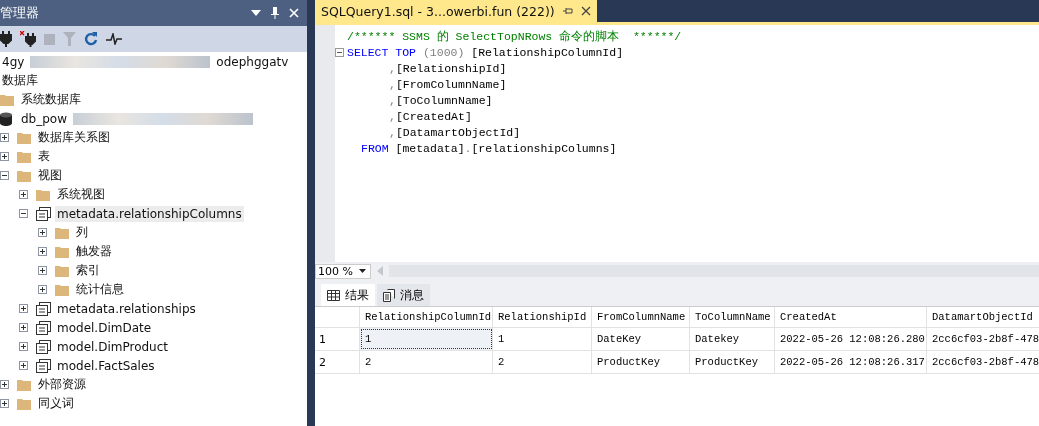 The height and width of the screenshot is (426, 1039). I want to click on tree-item: 数据库, so click(20, 80).